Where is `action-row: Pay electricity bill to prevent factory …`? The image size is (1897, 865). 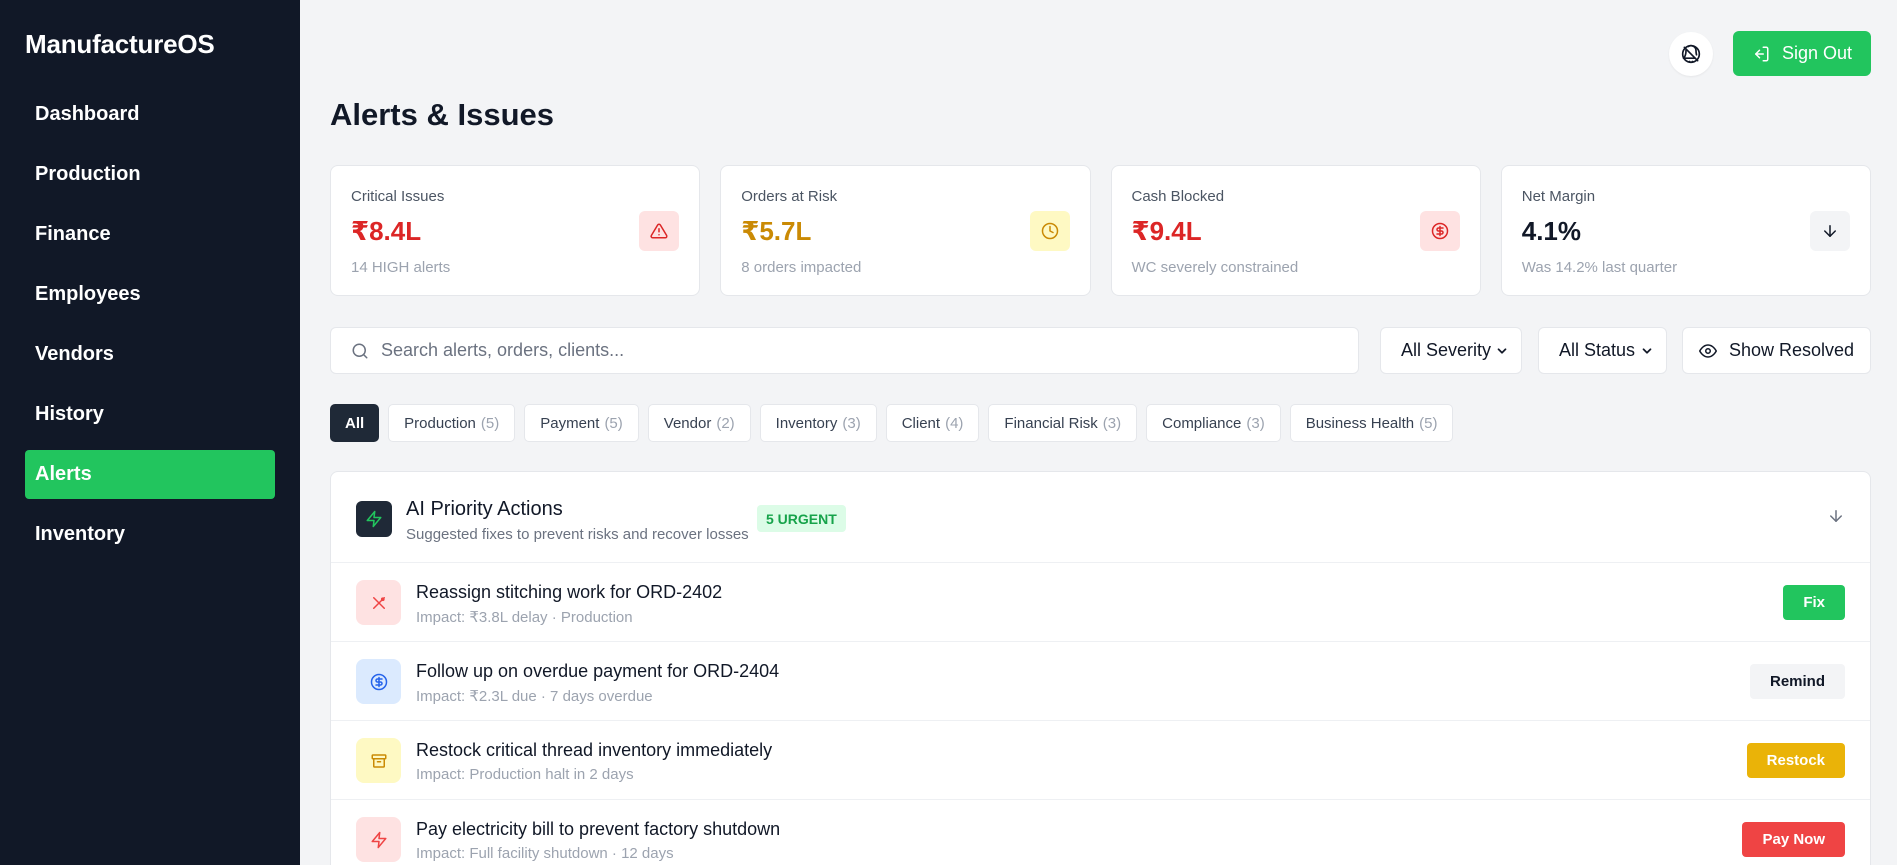 action-row: Pay electricity bill to prevent factory … is located at coordinates (1100, 832).